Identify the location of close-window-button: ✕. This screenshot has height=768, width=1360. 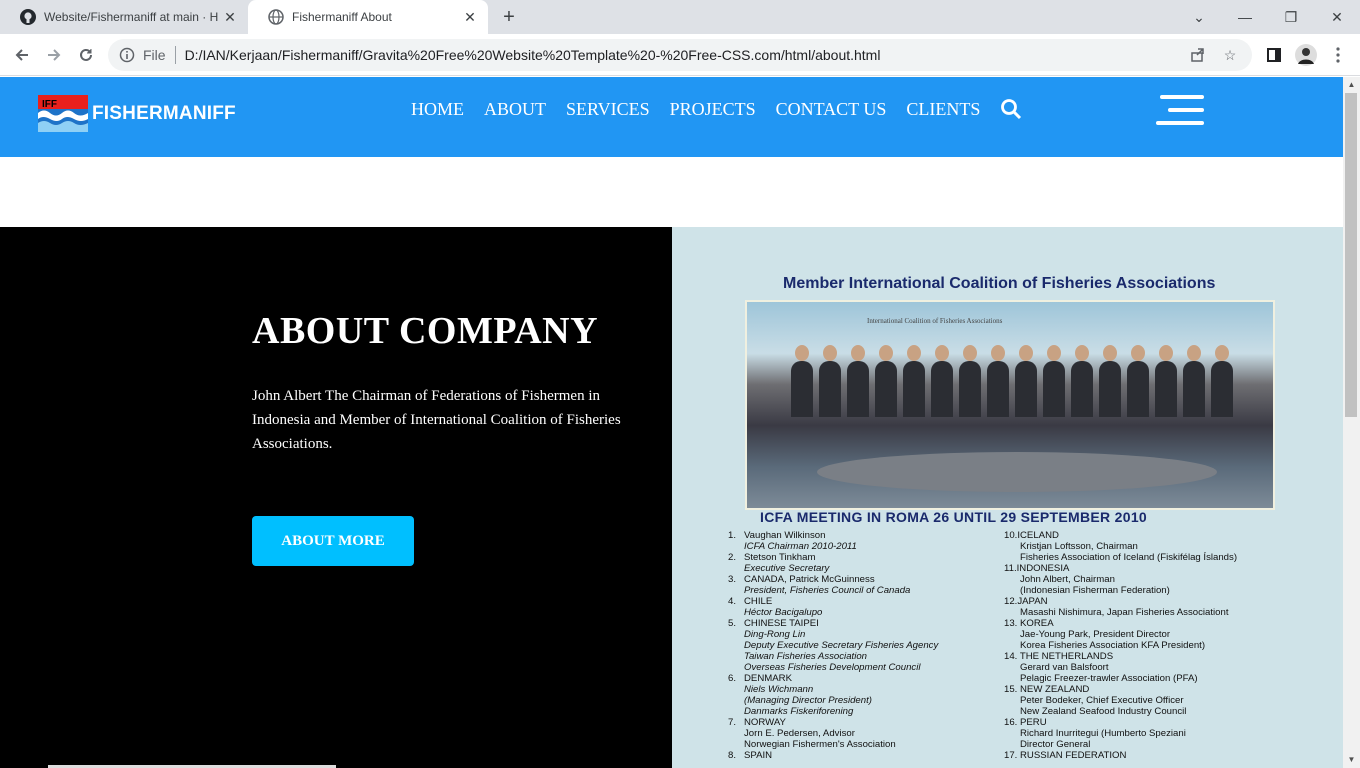
(1337, 17).